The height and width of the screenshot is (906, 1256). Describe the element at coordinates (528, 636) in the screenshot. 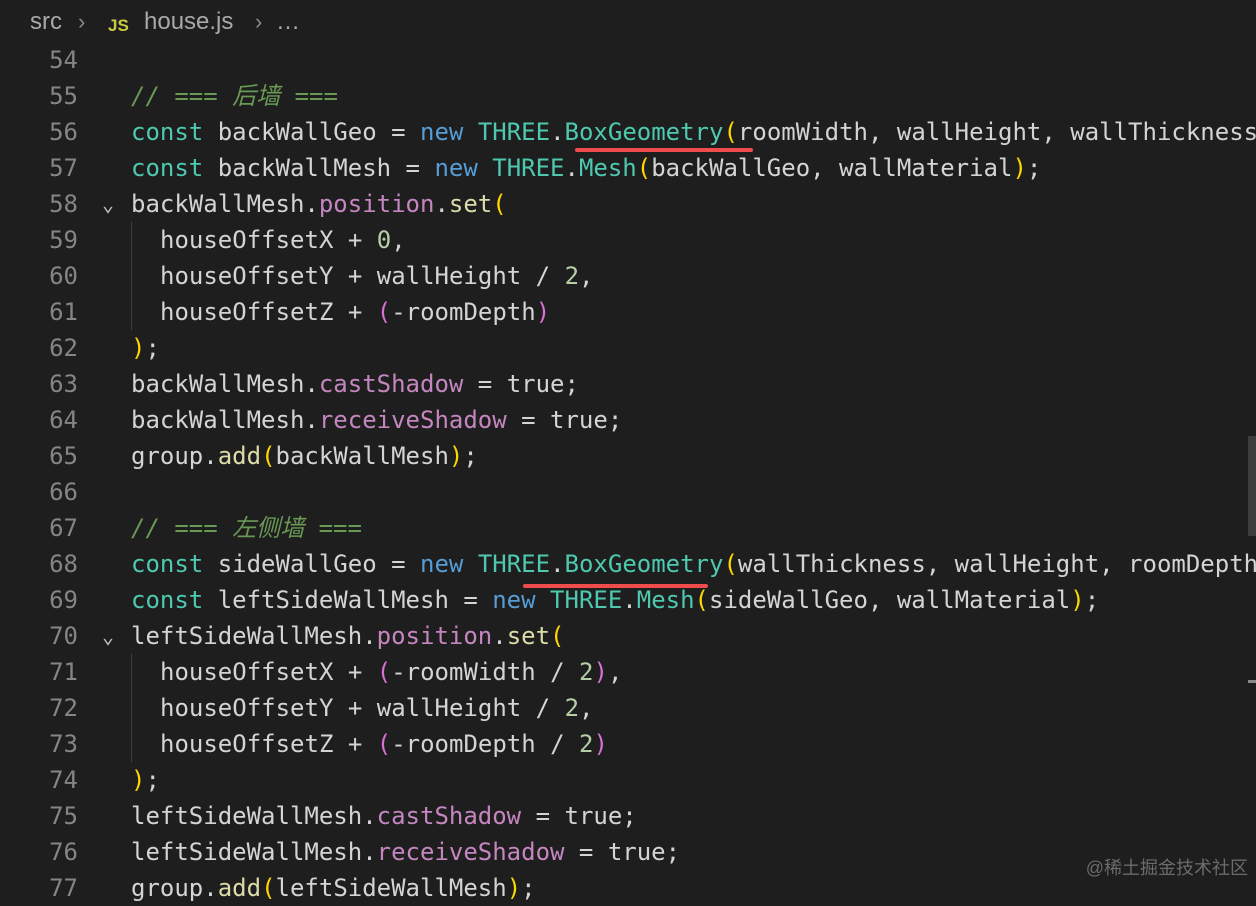

I see `code-token: set` at that location.